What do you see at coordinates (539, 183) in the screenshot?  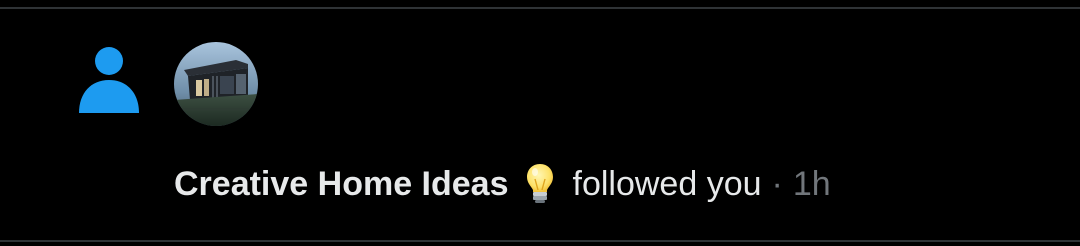 I see `lightbulb-emoji-icon` at bounding box center [539, 183].